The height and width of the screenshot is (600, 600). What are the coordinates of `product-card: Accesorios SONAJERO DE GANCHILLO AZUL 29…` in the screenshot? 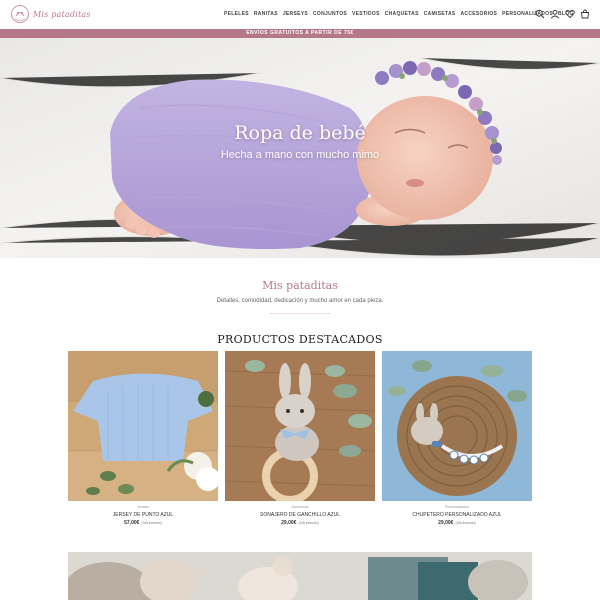 It's located at (300, 438).